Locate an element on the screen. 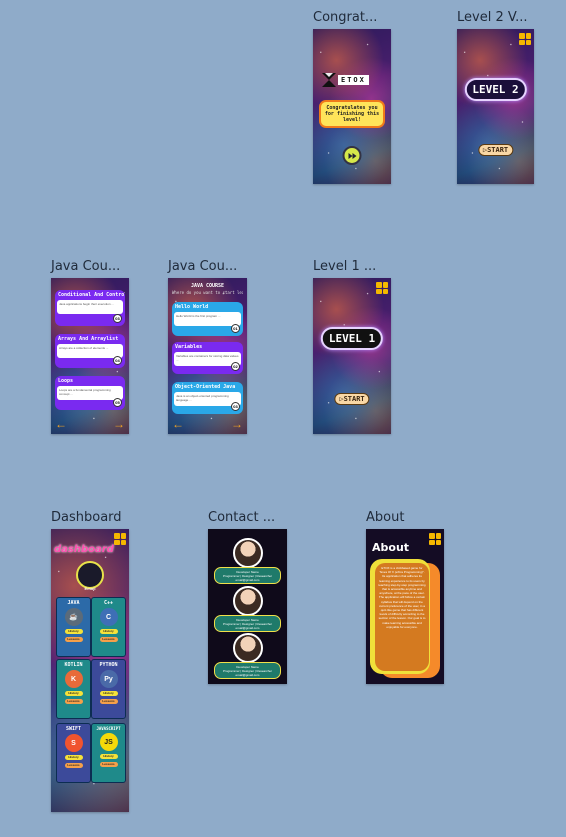  frame-level2: LEVEL 2 ▷START is located at coordinates (495, 106).